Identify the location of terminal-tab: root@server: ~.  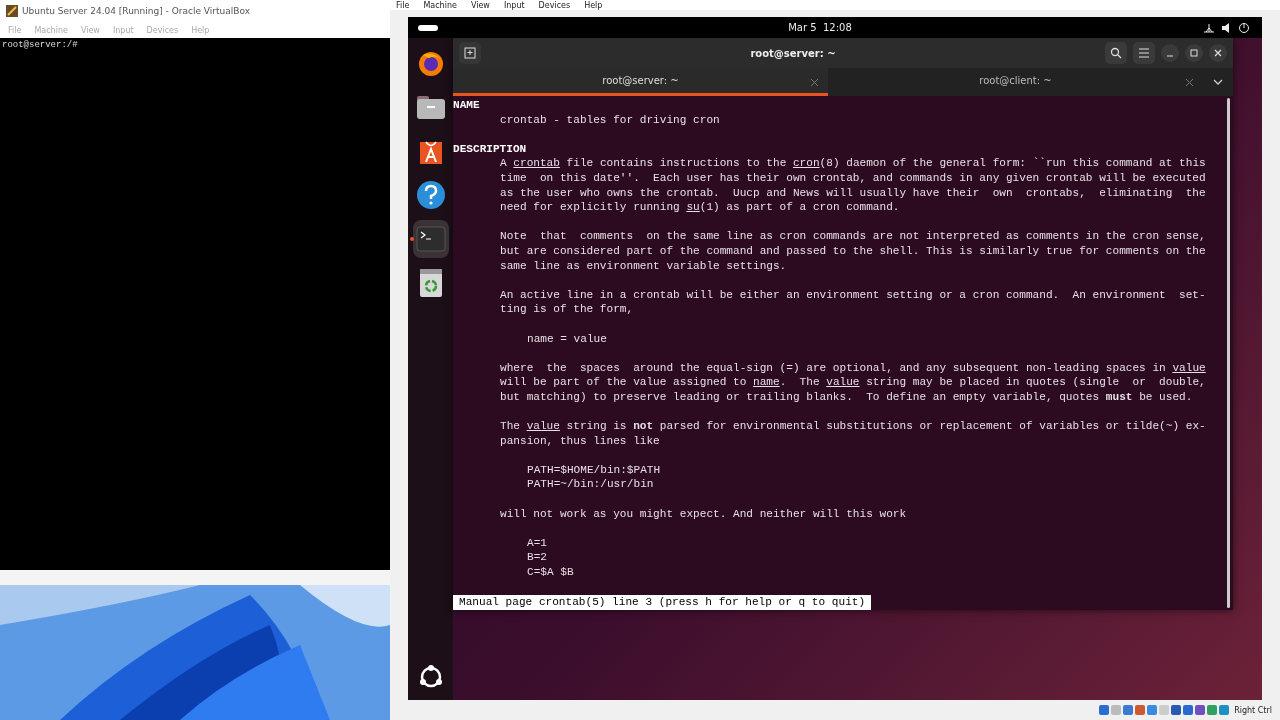
(640, 82).